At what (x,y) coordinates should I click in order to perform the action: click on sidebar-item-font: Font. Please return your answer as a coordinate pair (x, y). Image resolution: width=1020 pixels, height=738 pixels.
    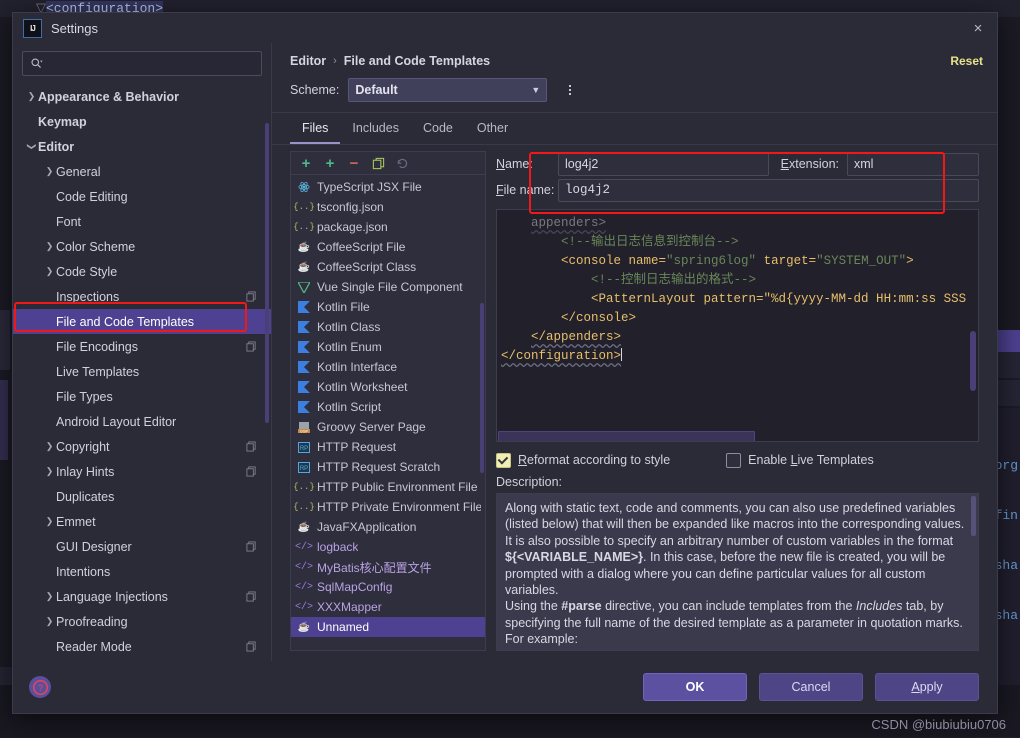
    Looking at the image, I should click on (142, 221).